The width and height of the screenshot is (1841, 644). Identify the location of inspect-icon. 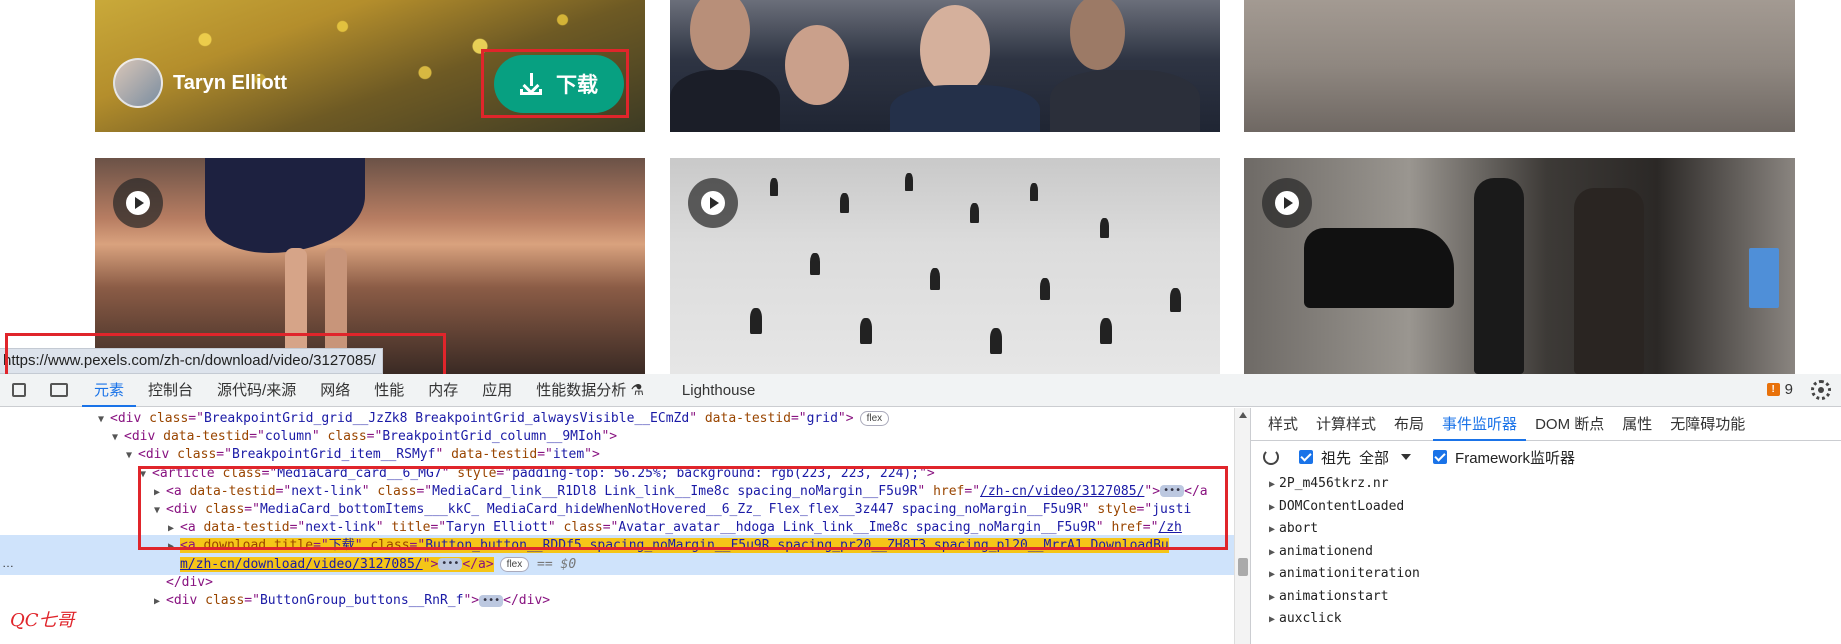
(19, 390).